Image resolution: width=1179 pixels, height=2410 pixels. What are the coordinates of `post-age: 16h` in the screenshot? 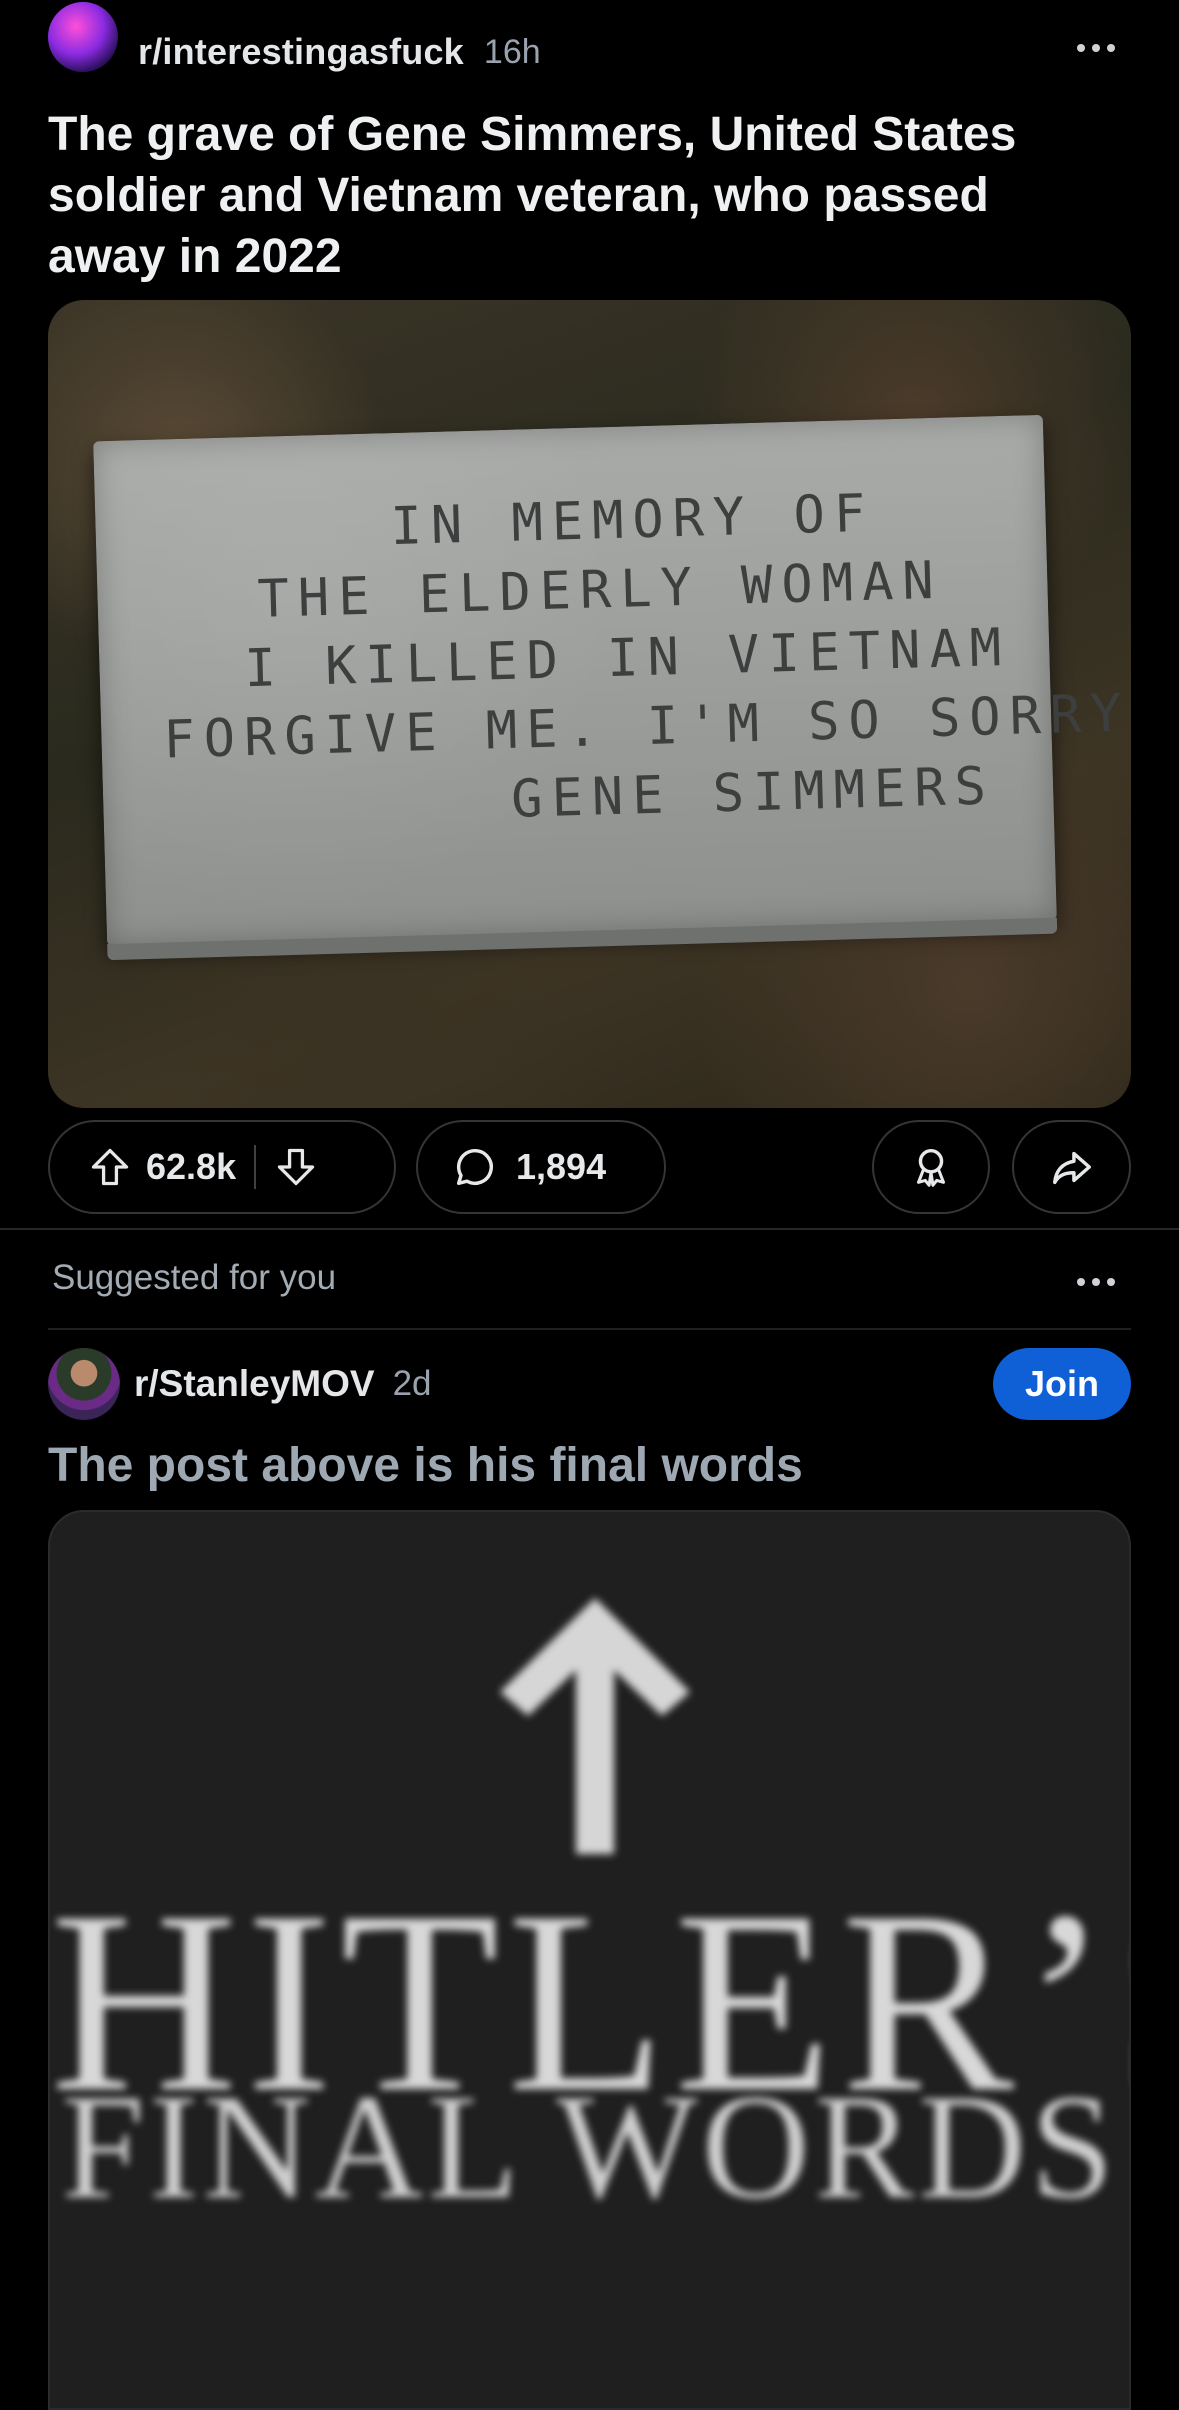 It's located at (512, 51).